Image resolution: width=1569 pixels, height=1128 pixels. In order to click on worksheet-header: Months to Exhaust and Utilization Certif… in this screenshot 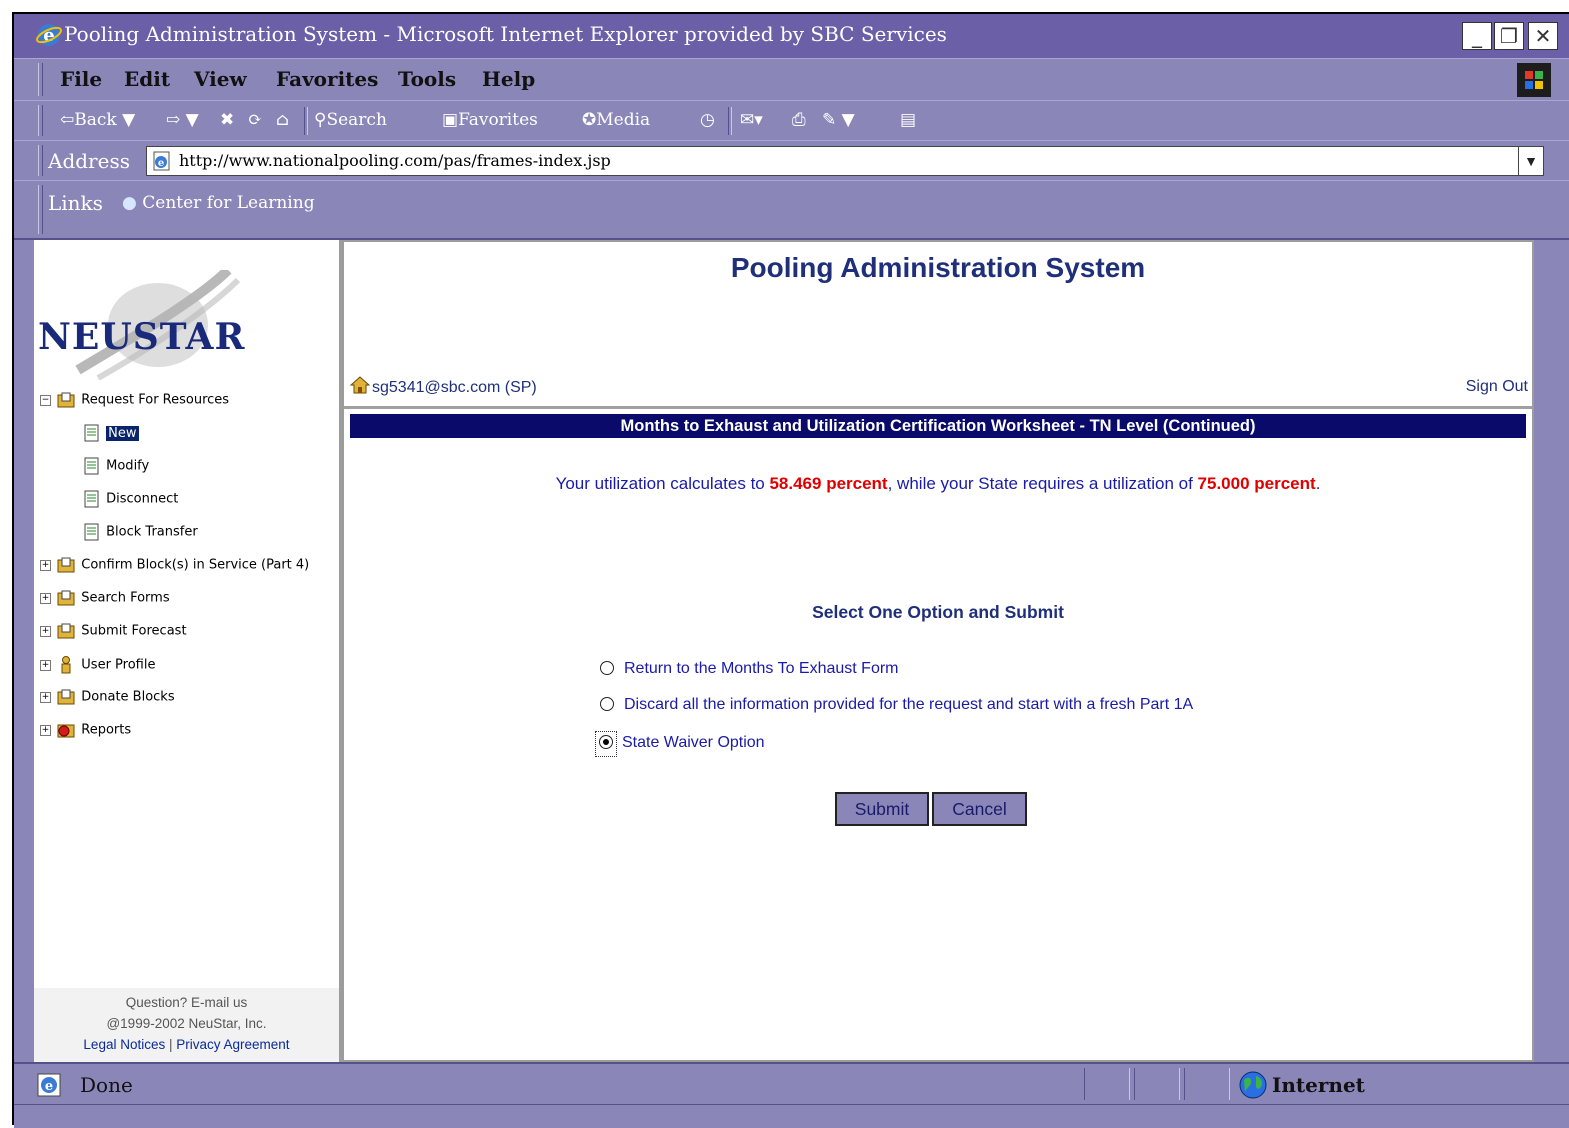, I will do `click(938, 426)`.